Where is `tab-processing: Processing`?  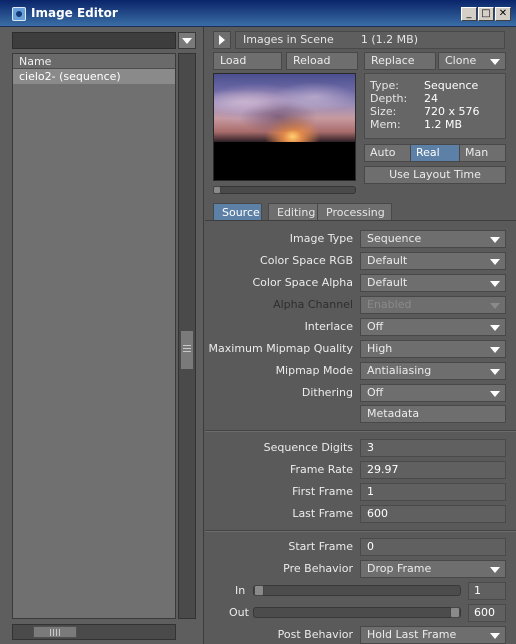 tab-processing: Processing is located at coordinates (354, 212).